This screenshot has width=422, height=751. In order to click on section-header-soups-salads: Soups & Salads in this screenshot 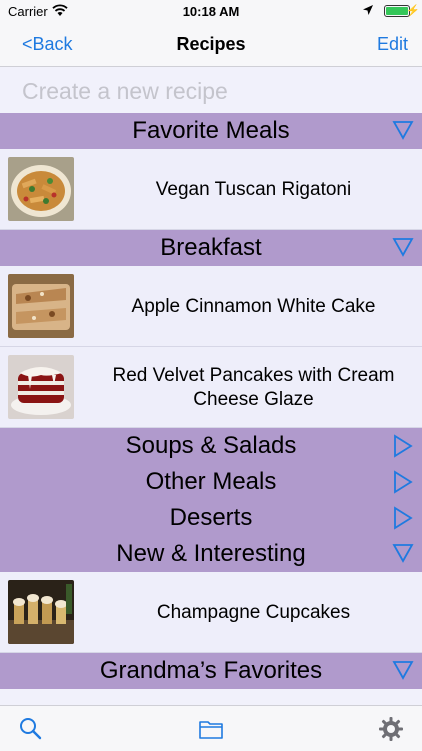, I will do `click(211, 446)`.